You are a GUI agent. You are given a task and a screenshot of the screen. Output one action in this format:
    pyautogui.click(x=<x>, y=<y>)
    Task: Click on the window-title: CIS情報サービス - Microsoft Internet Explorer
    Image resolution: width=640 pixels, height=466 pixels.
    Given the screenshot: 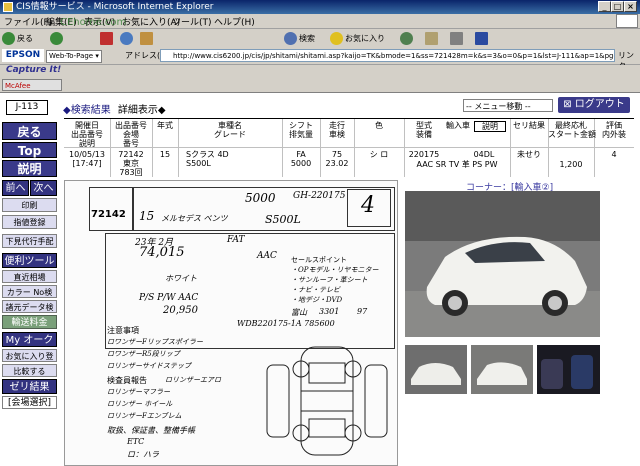 What is the action you would take?
    pyautogui.click(x=115, y=7)
    